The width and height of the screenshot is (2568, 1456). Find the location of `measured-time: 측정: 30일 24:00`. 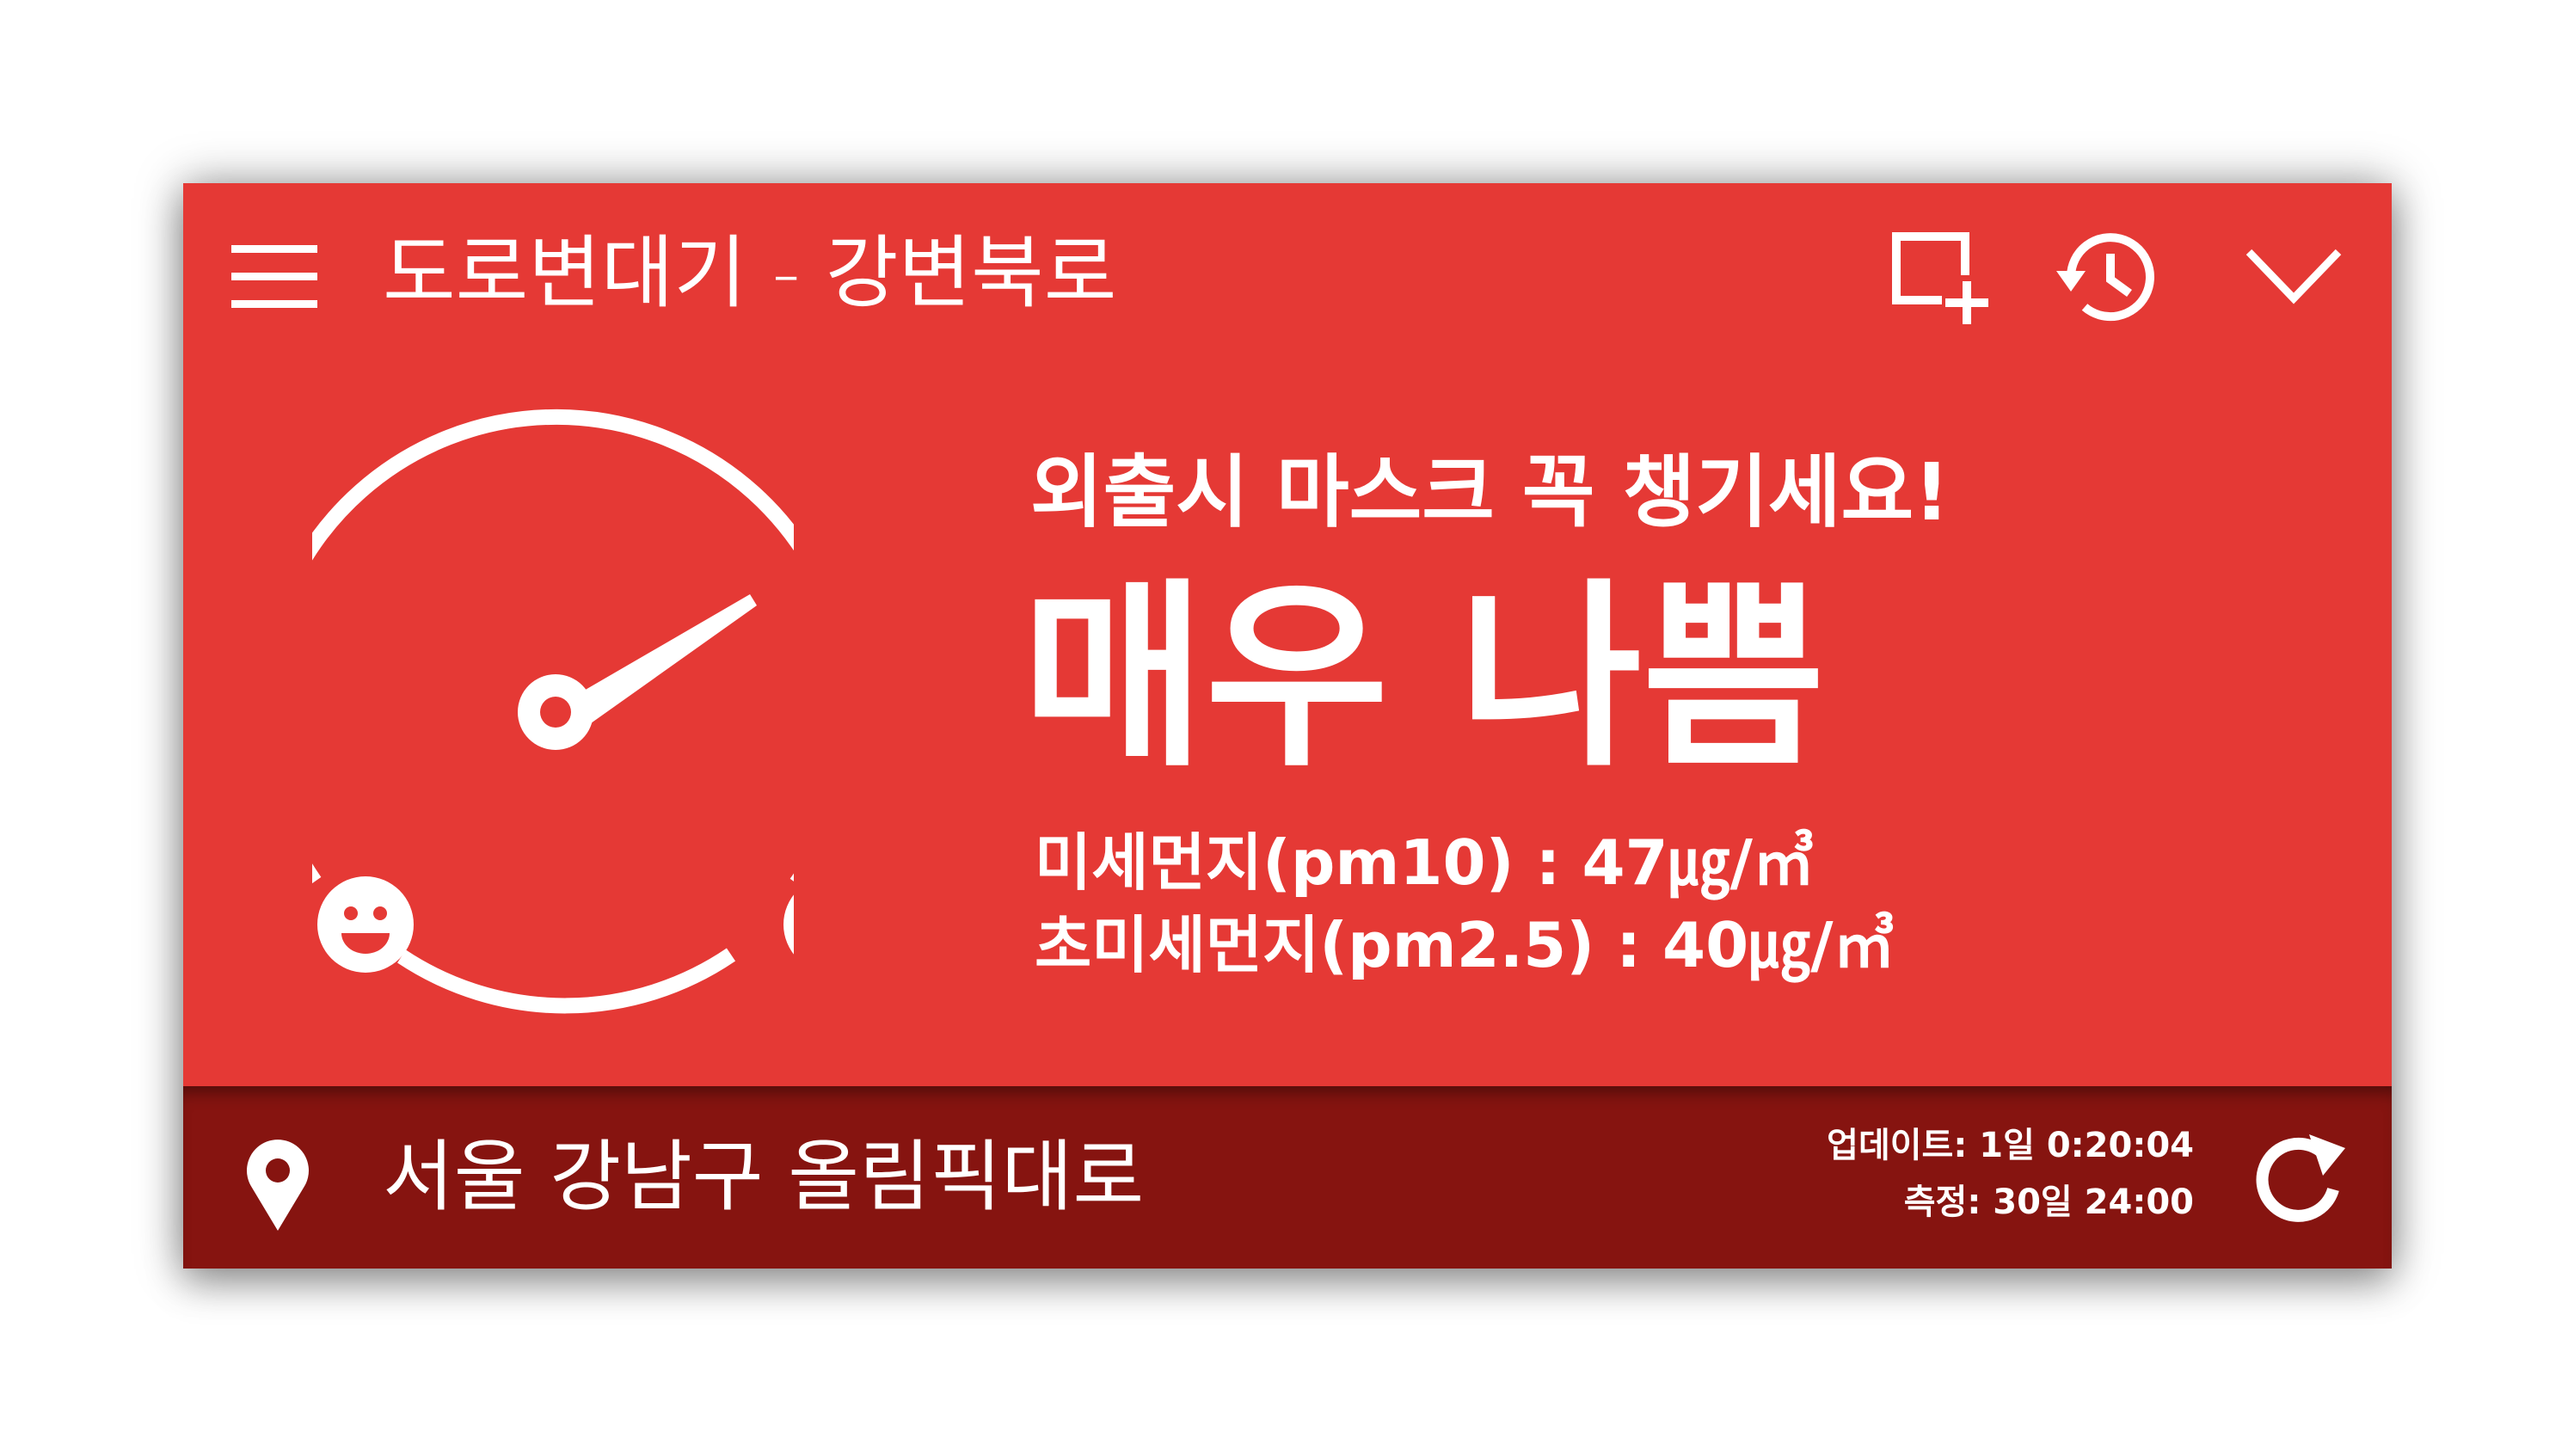

measured-time: 측정: 30일 24:00 is located at coordinates (2048, 1203).